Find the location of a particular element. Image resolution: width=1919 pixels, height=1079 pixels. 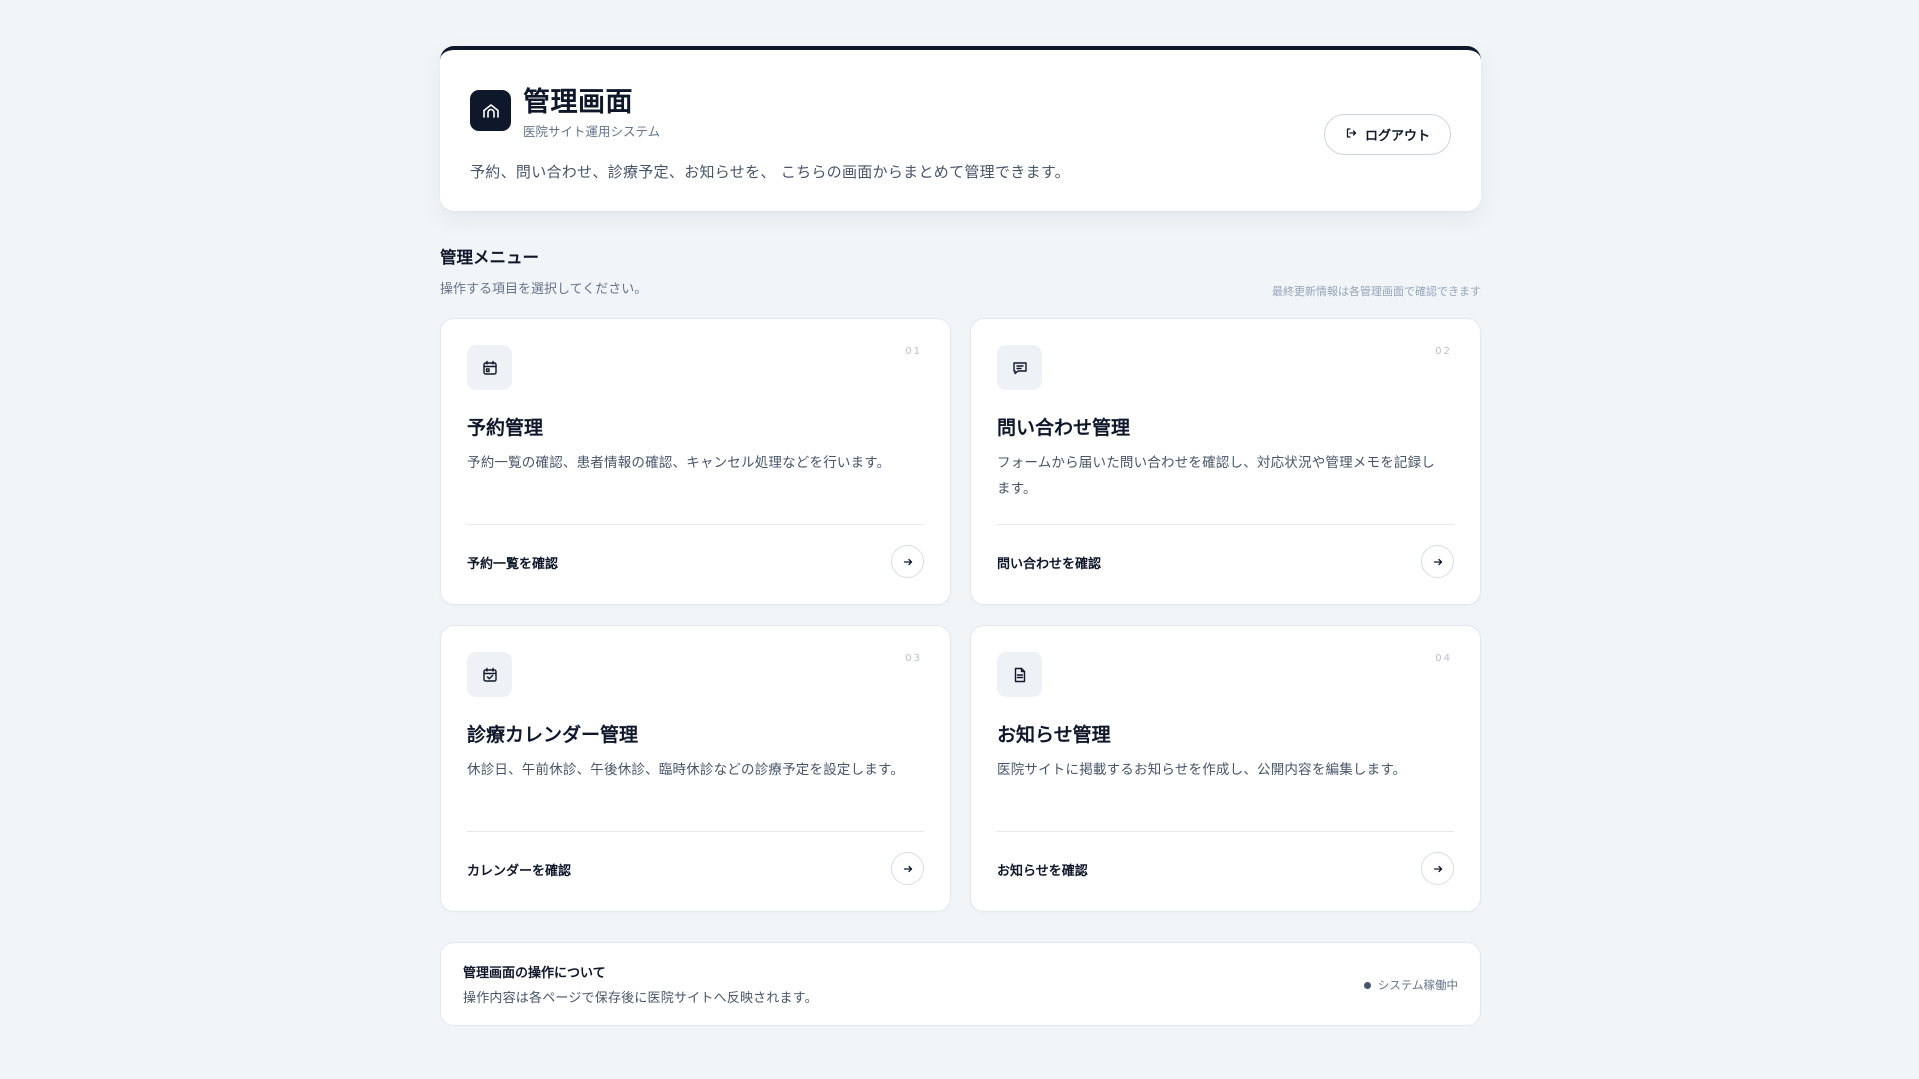

card-number: 03 is located at coordinates (913, 658).